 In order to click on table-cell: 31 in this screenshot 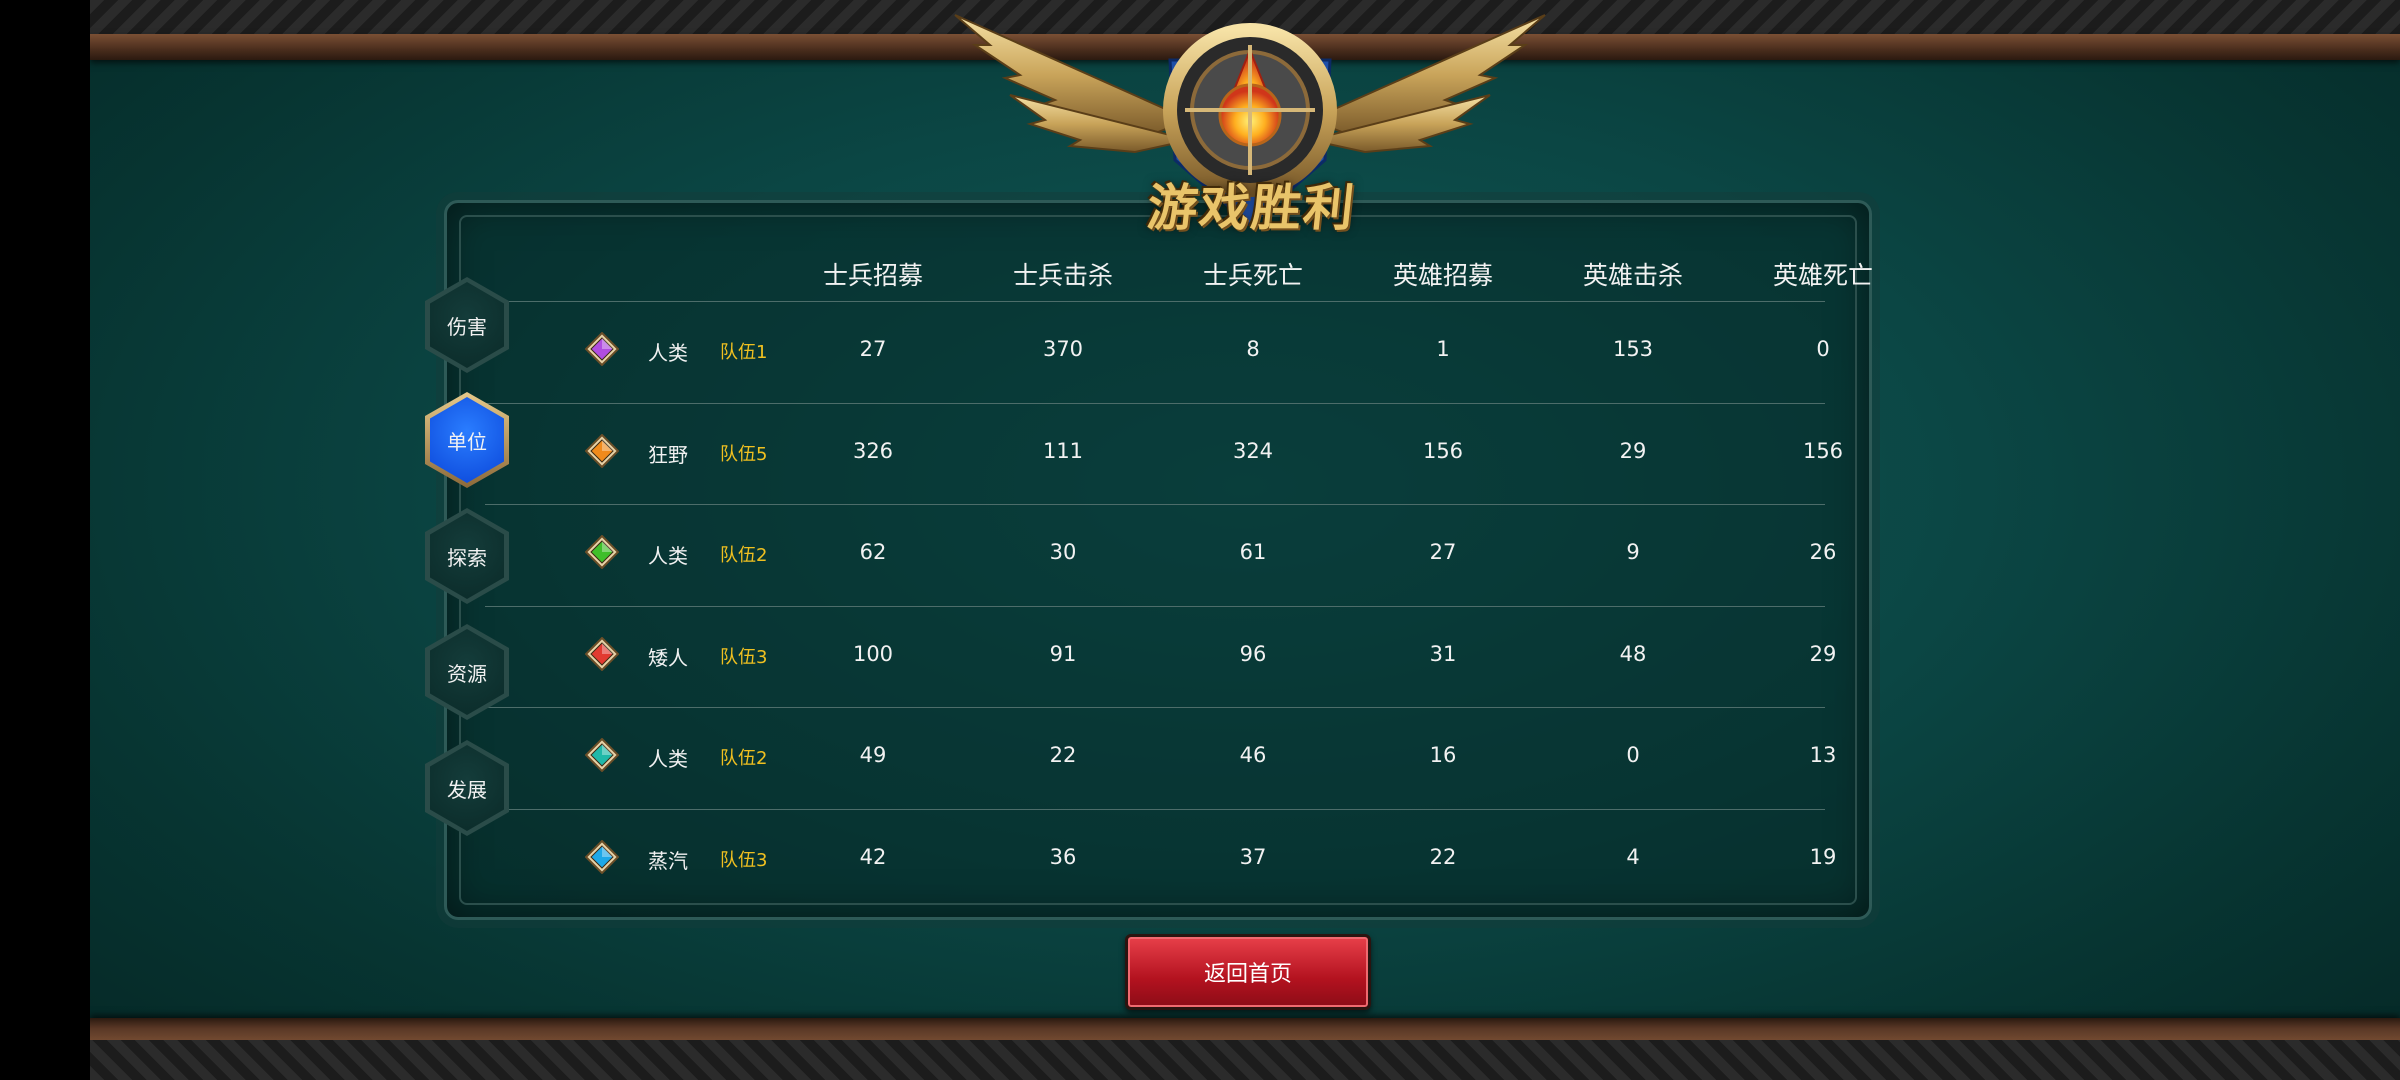, I will do `click(1443, 653)`.